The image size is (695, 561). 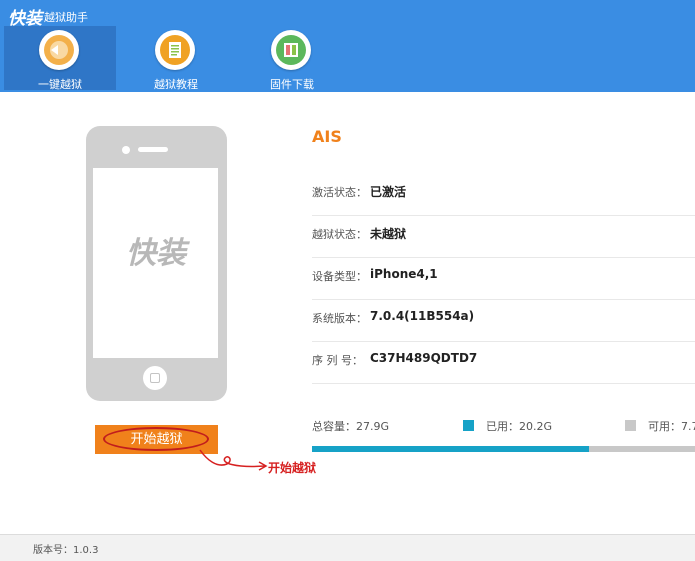 I want to click on info-key: 序 列 号：, so click(x=337, y=360).